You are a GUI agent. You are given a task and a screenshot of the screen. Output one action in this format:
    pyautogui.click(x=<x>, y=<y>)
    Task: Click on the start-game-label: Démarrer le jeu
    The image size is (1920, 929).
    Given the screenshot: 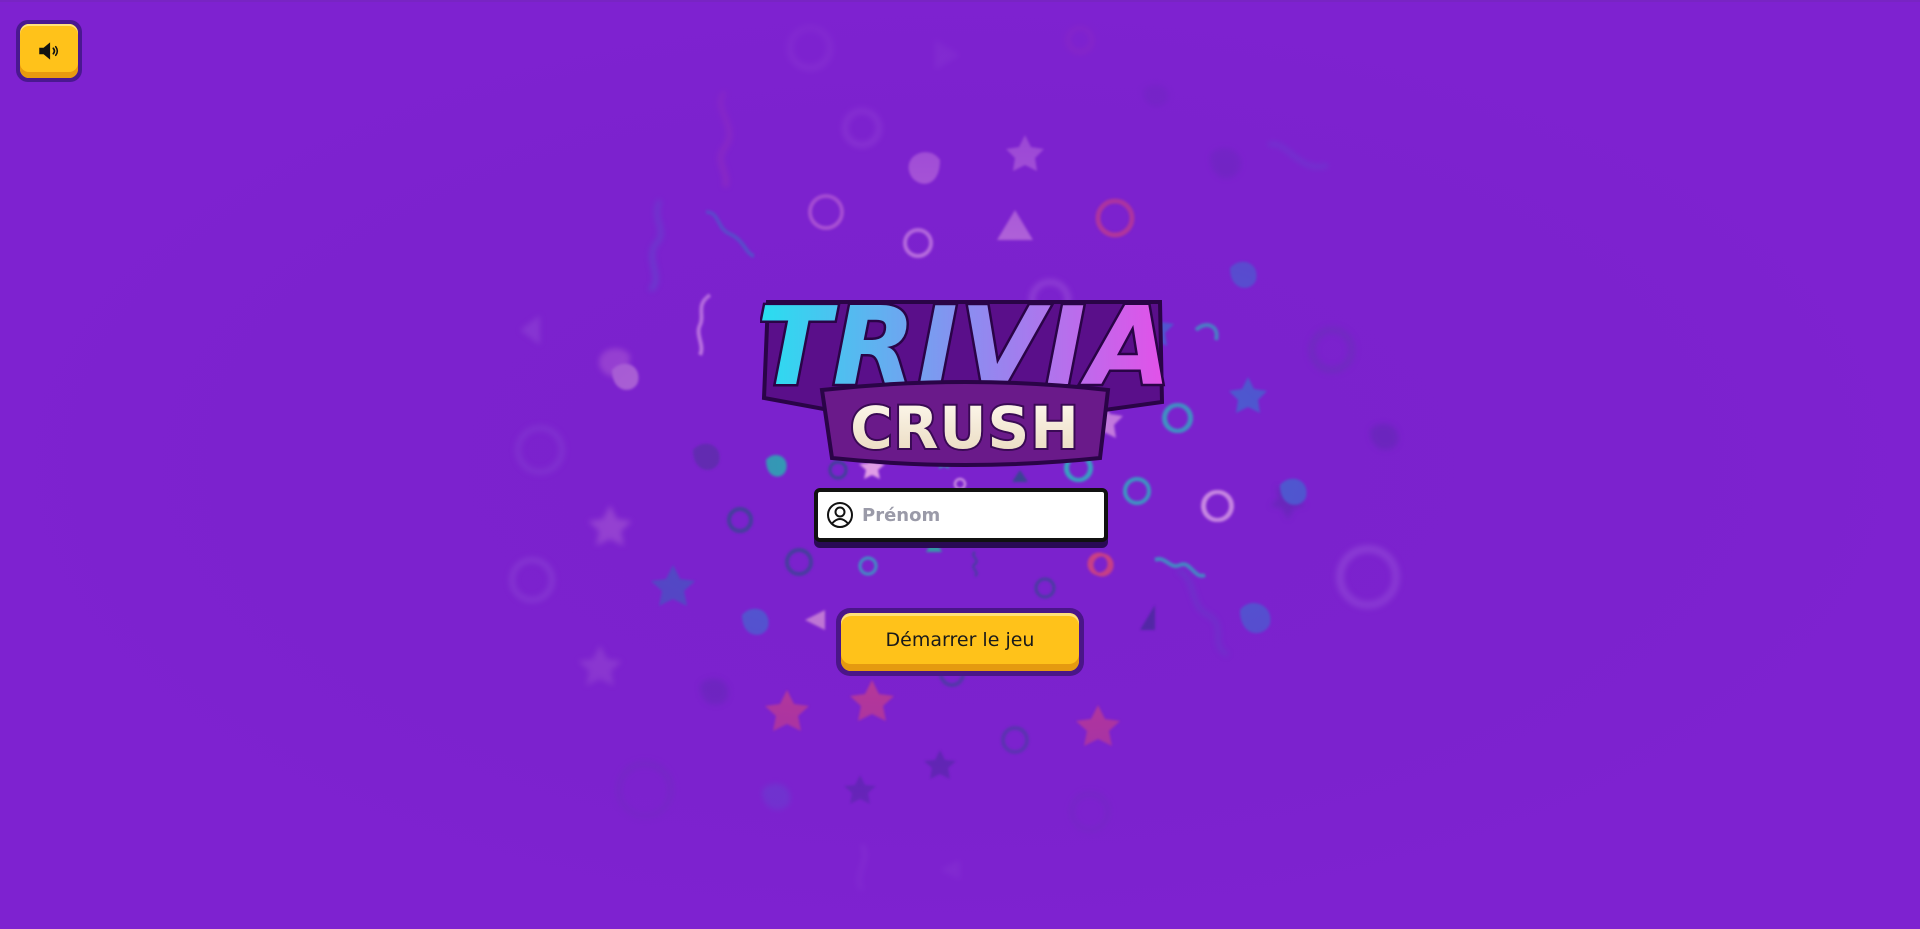 What is the action you would take?
    pyautogui.click(x=960, y=642)
    